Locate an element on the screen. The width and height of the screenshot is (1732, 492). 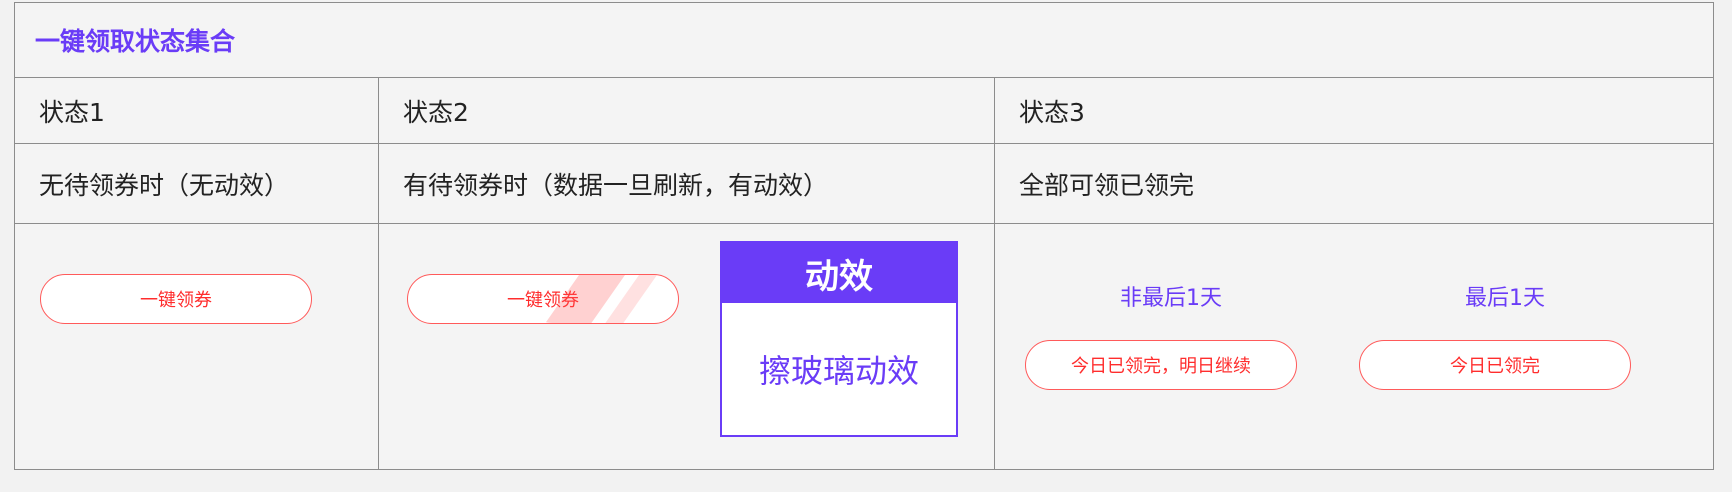
state2-header: 状态2 is located at coordinates (687, 111).